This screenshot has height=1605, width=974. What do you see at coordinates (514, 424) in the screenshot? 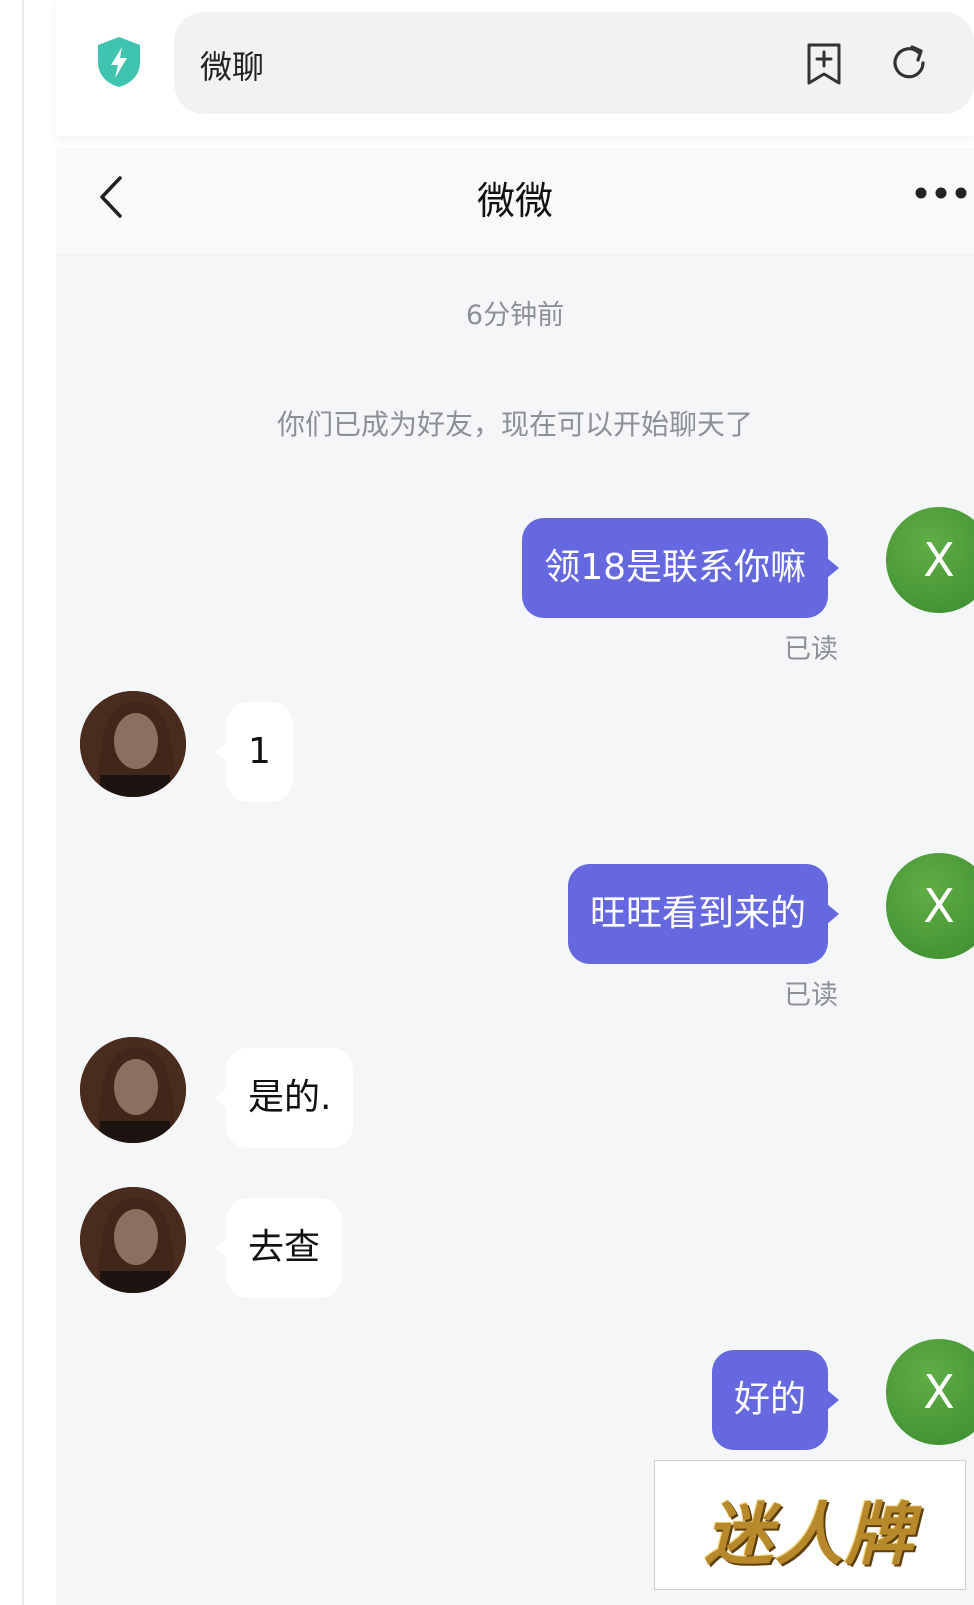
I see `system-message: 你们已成为好友，现在可以开始聊天了` at bounding box center [514, 424].